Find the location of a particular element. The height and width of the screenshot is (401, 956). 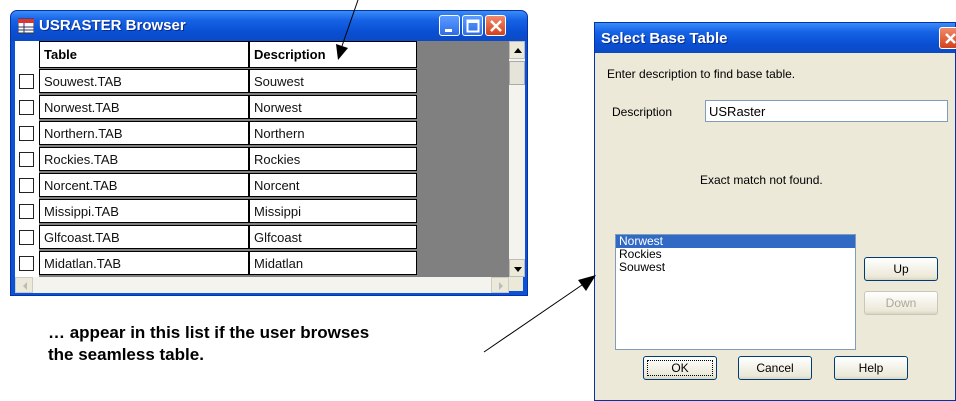

arrow-to-description-column is located at coordinates (350, 23).